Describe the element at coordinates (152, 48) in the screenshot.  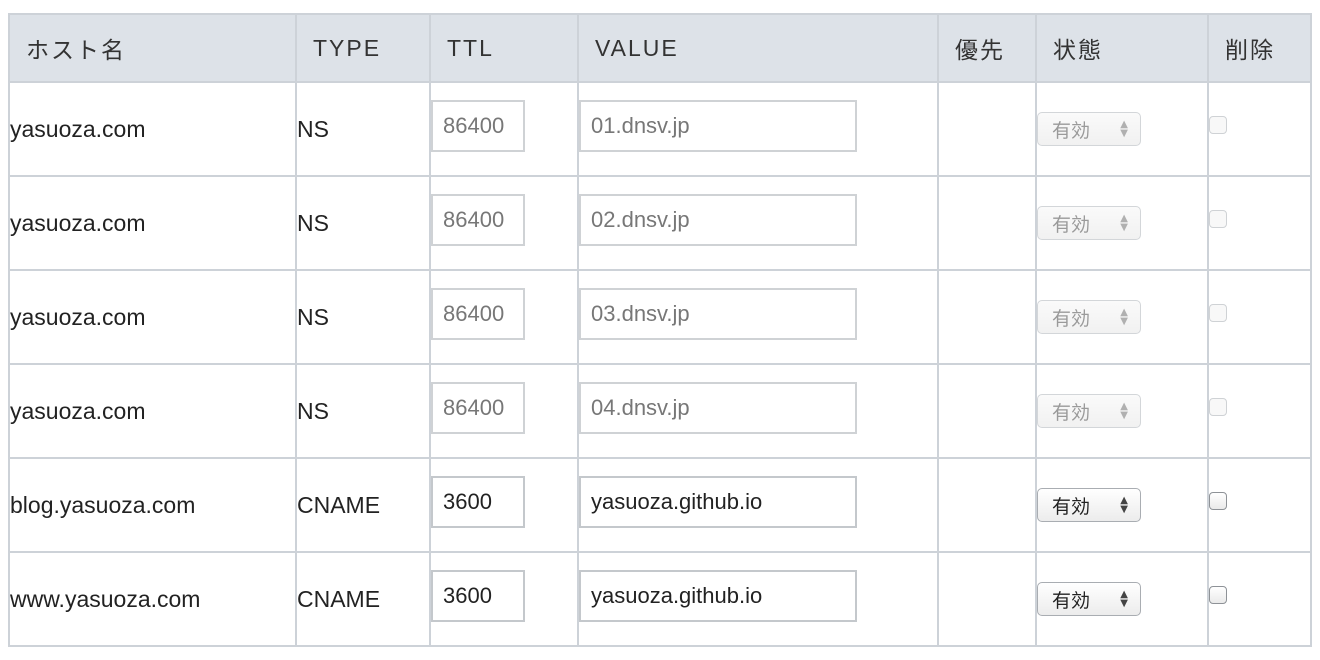
I see `header-host: ホスト名` at that location.